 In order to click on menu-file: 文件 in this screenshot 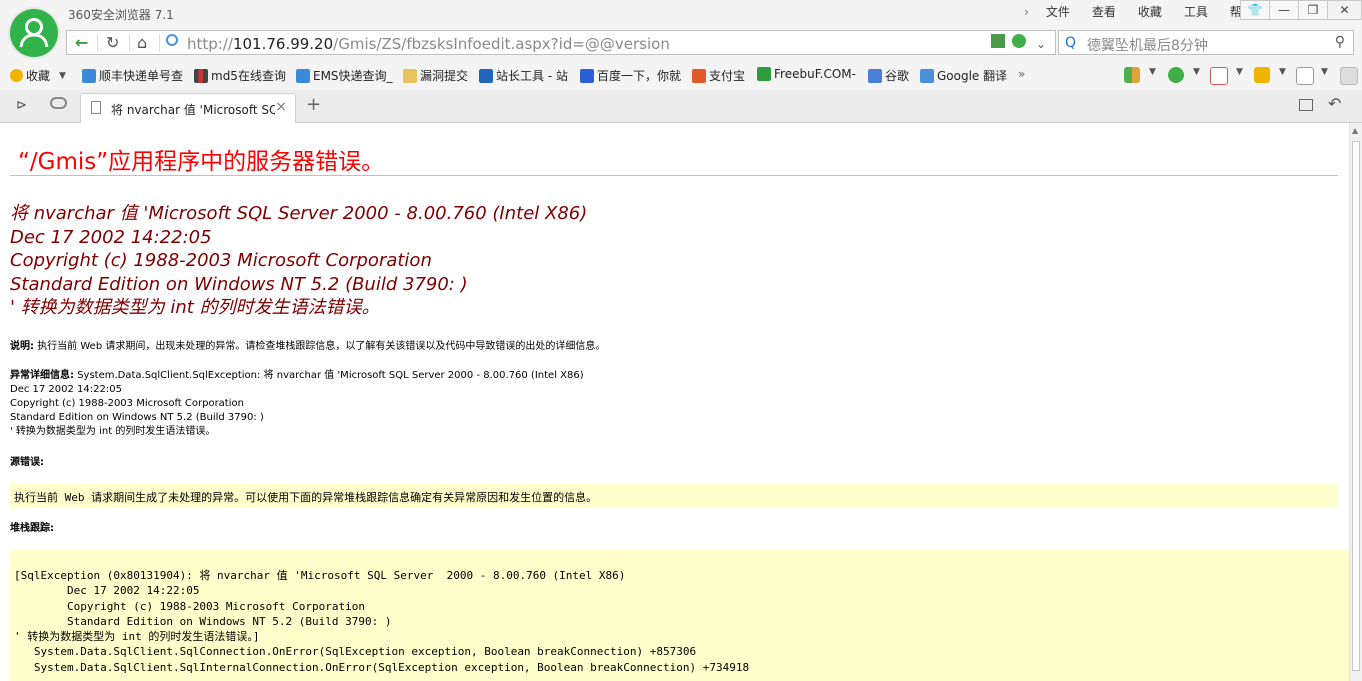, I will do `click(1058, 12)`.